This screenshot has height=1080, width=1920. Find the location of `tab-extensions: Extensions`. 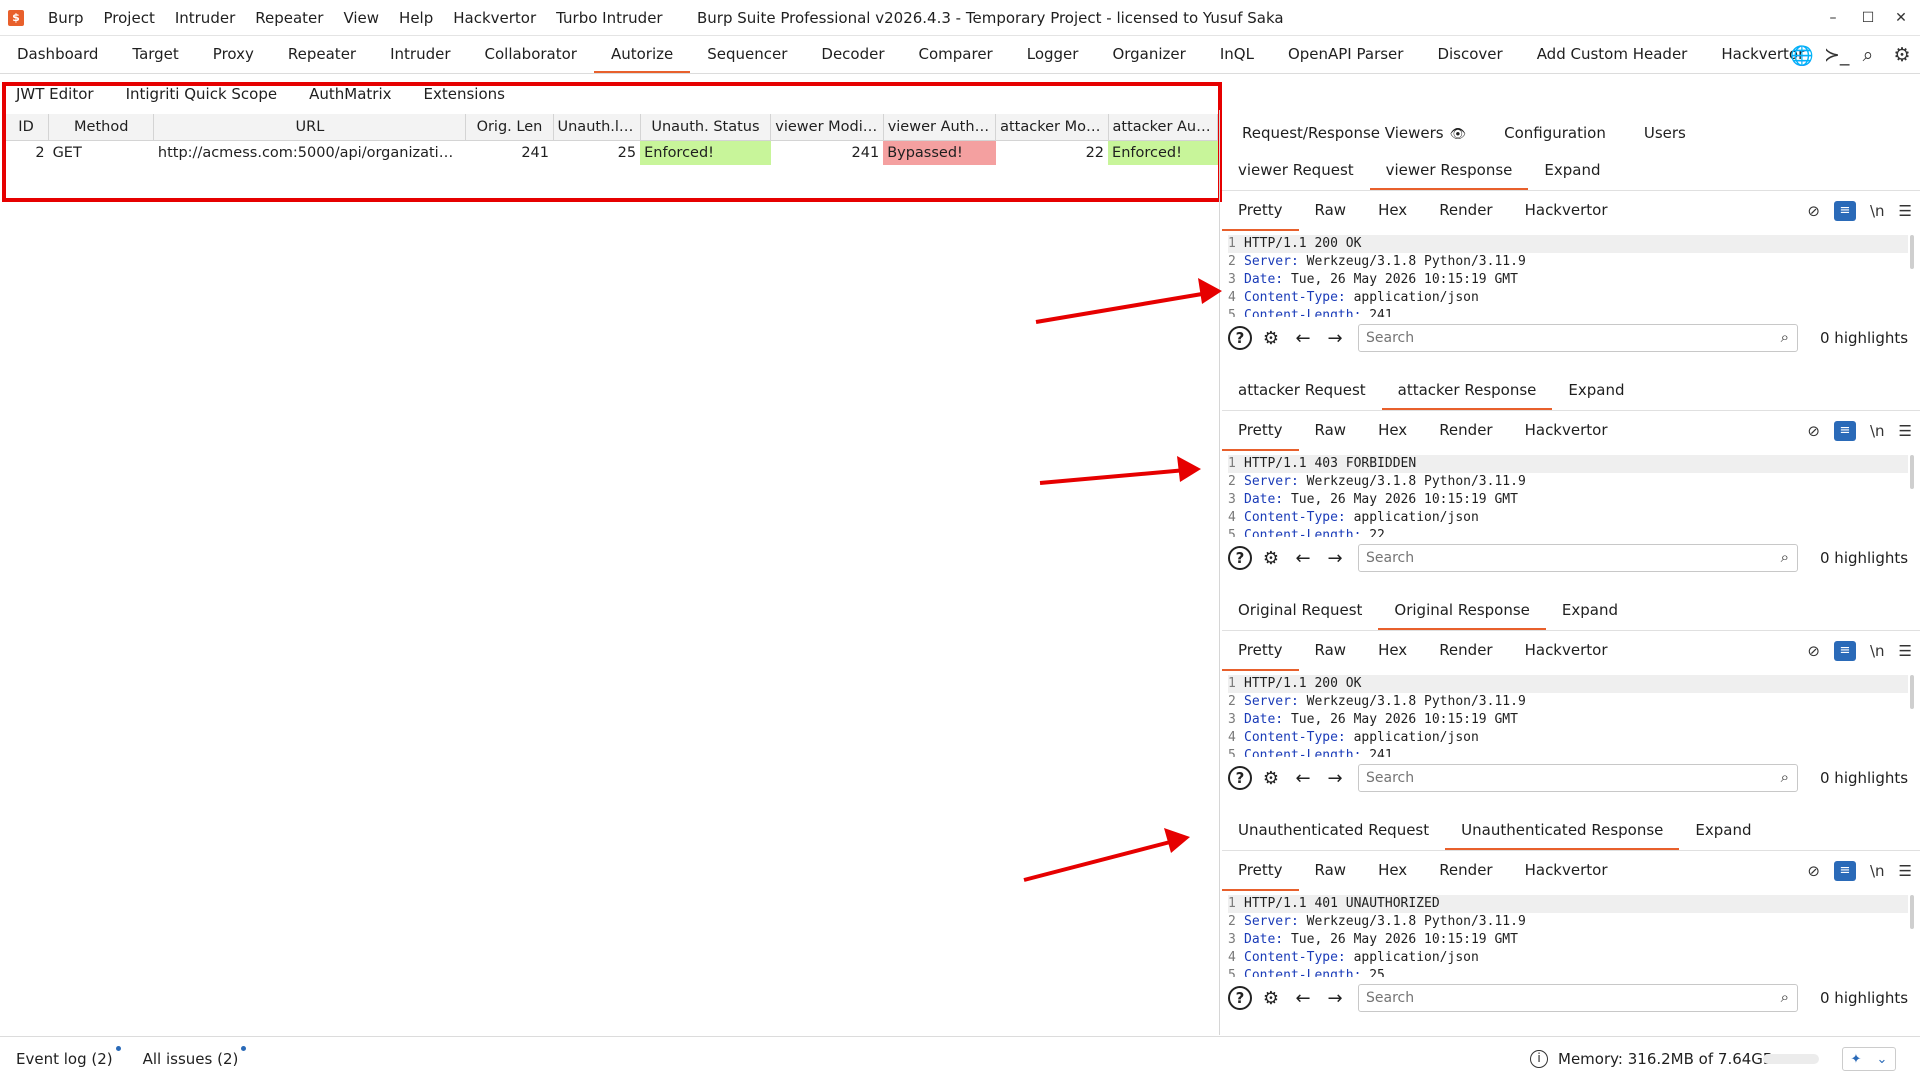

tab-extensions: Extensions is located at coordinates (464, 94).